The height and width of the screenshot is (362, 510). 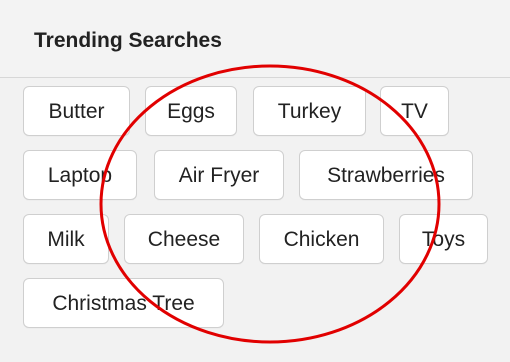 What do you see at coordinates (76, 111) in the screenshot?
I see `tag-butter: Butter` at bounding box center [76, 111].